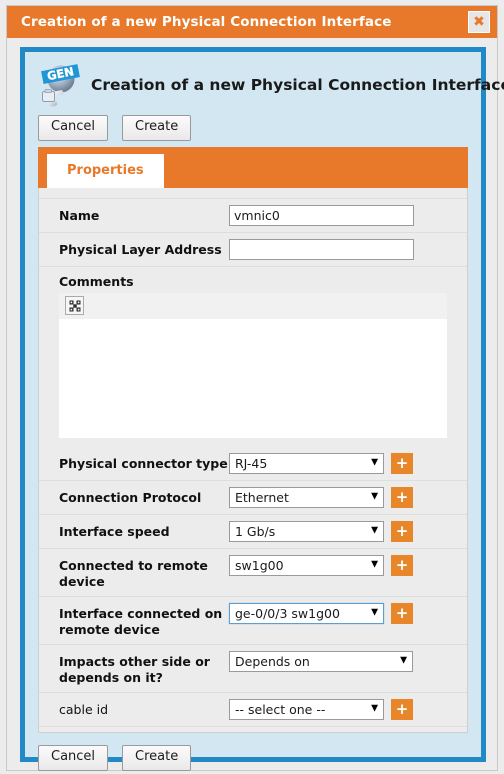  What do you see at coordinates (157, 757) in the screenshot?
I see `create-button-bottom: Create` at bounding box center [157, 757].